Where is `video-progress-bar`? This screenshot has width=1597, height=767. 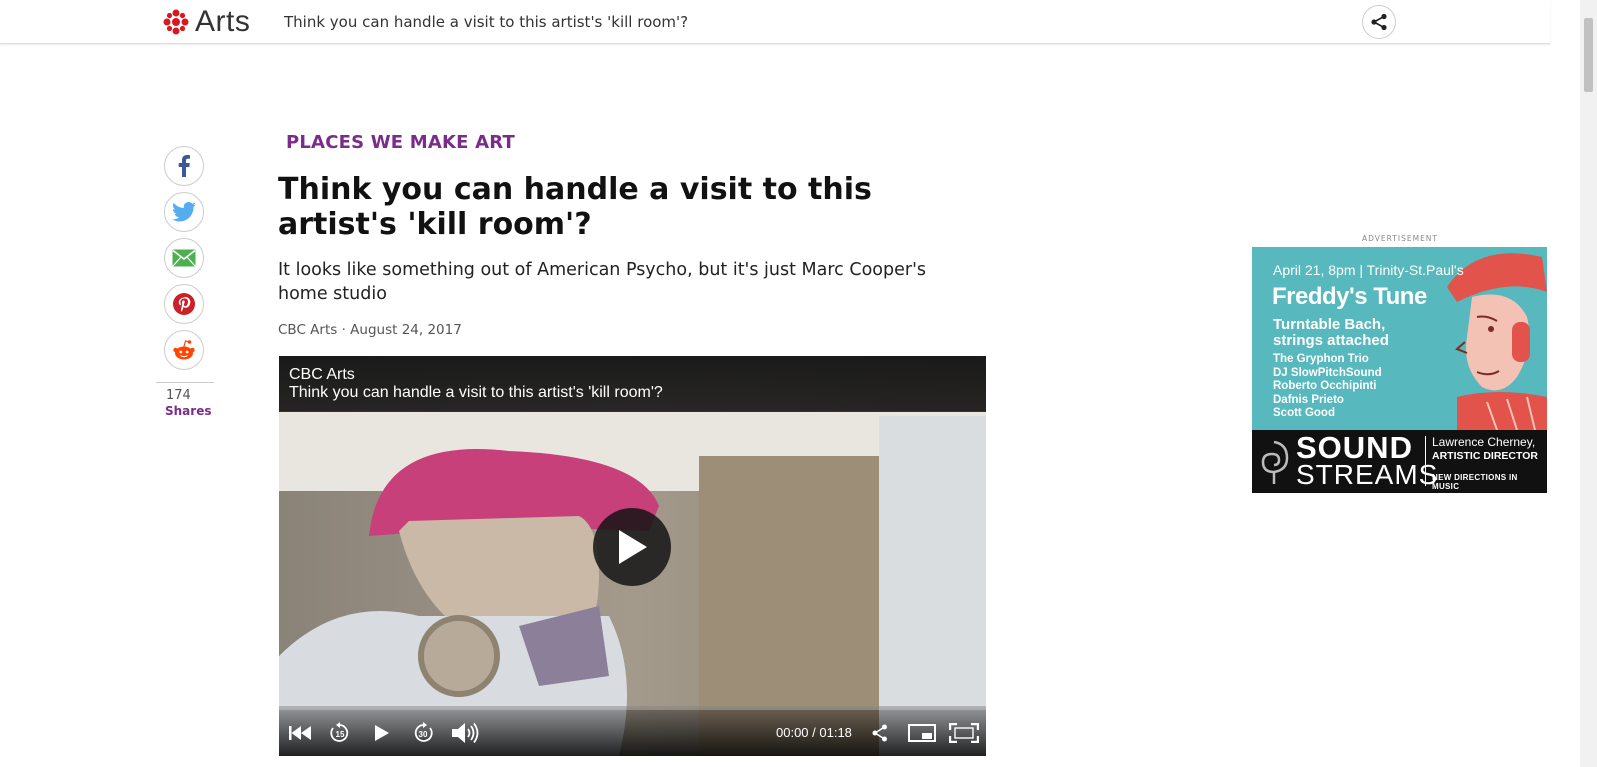 video-progress-bar is located at coordinates (632, 708).